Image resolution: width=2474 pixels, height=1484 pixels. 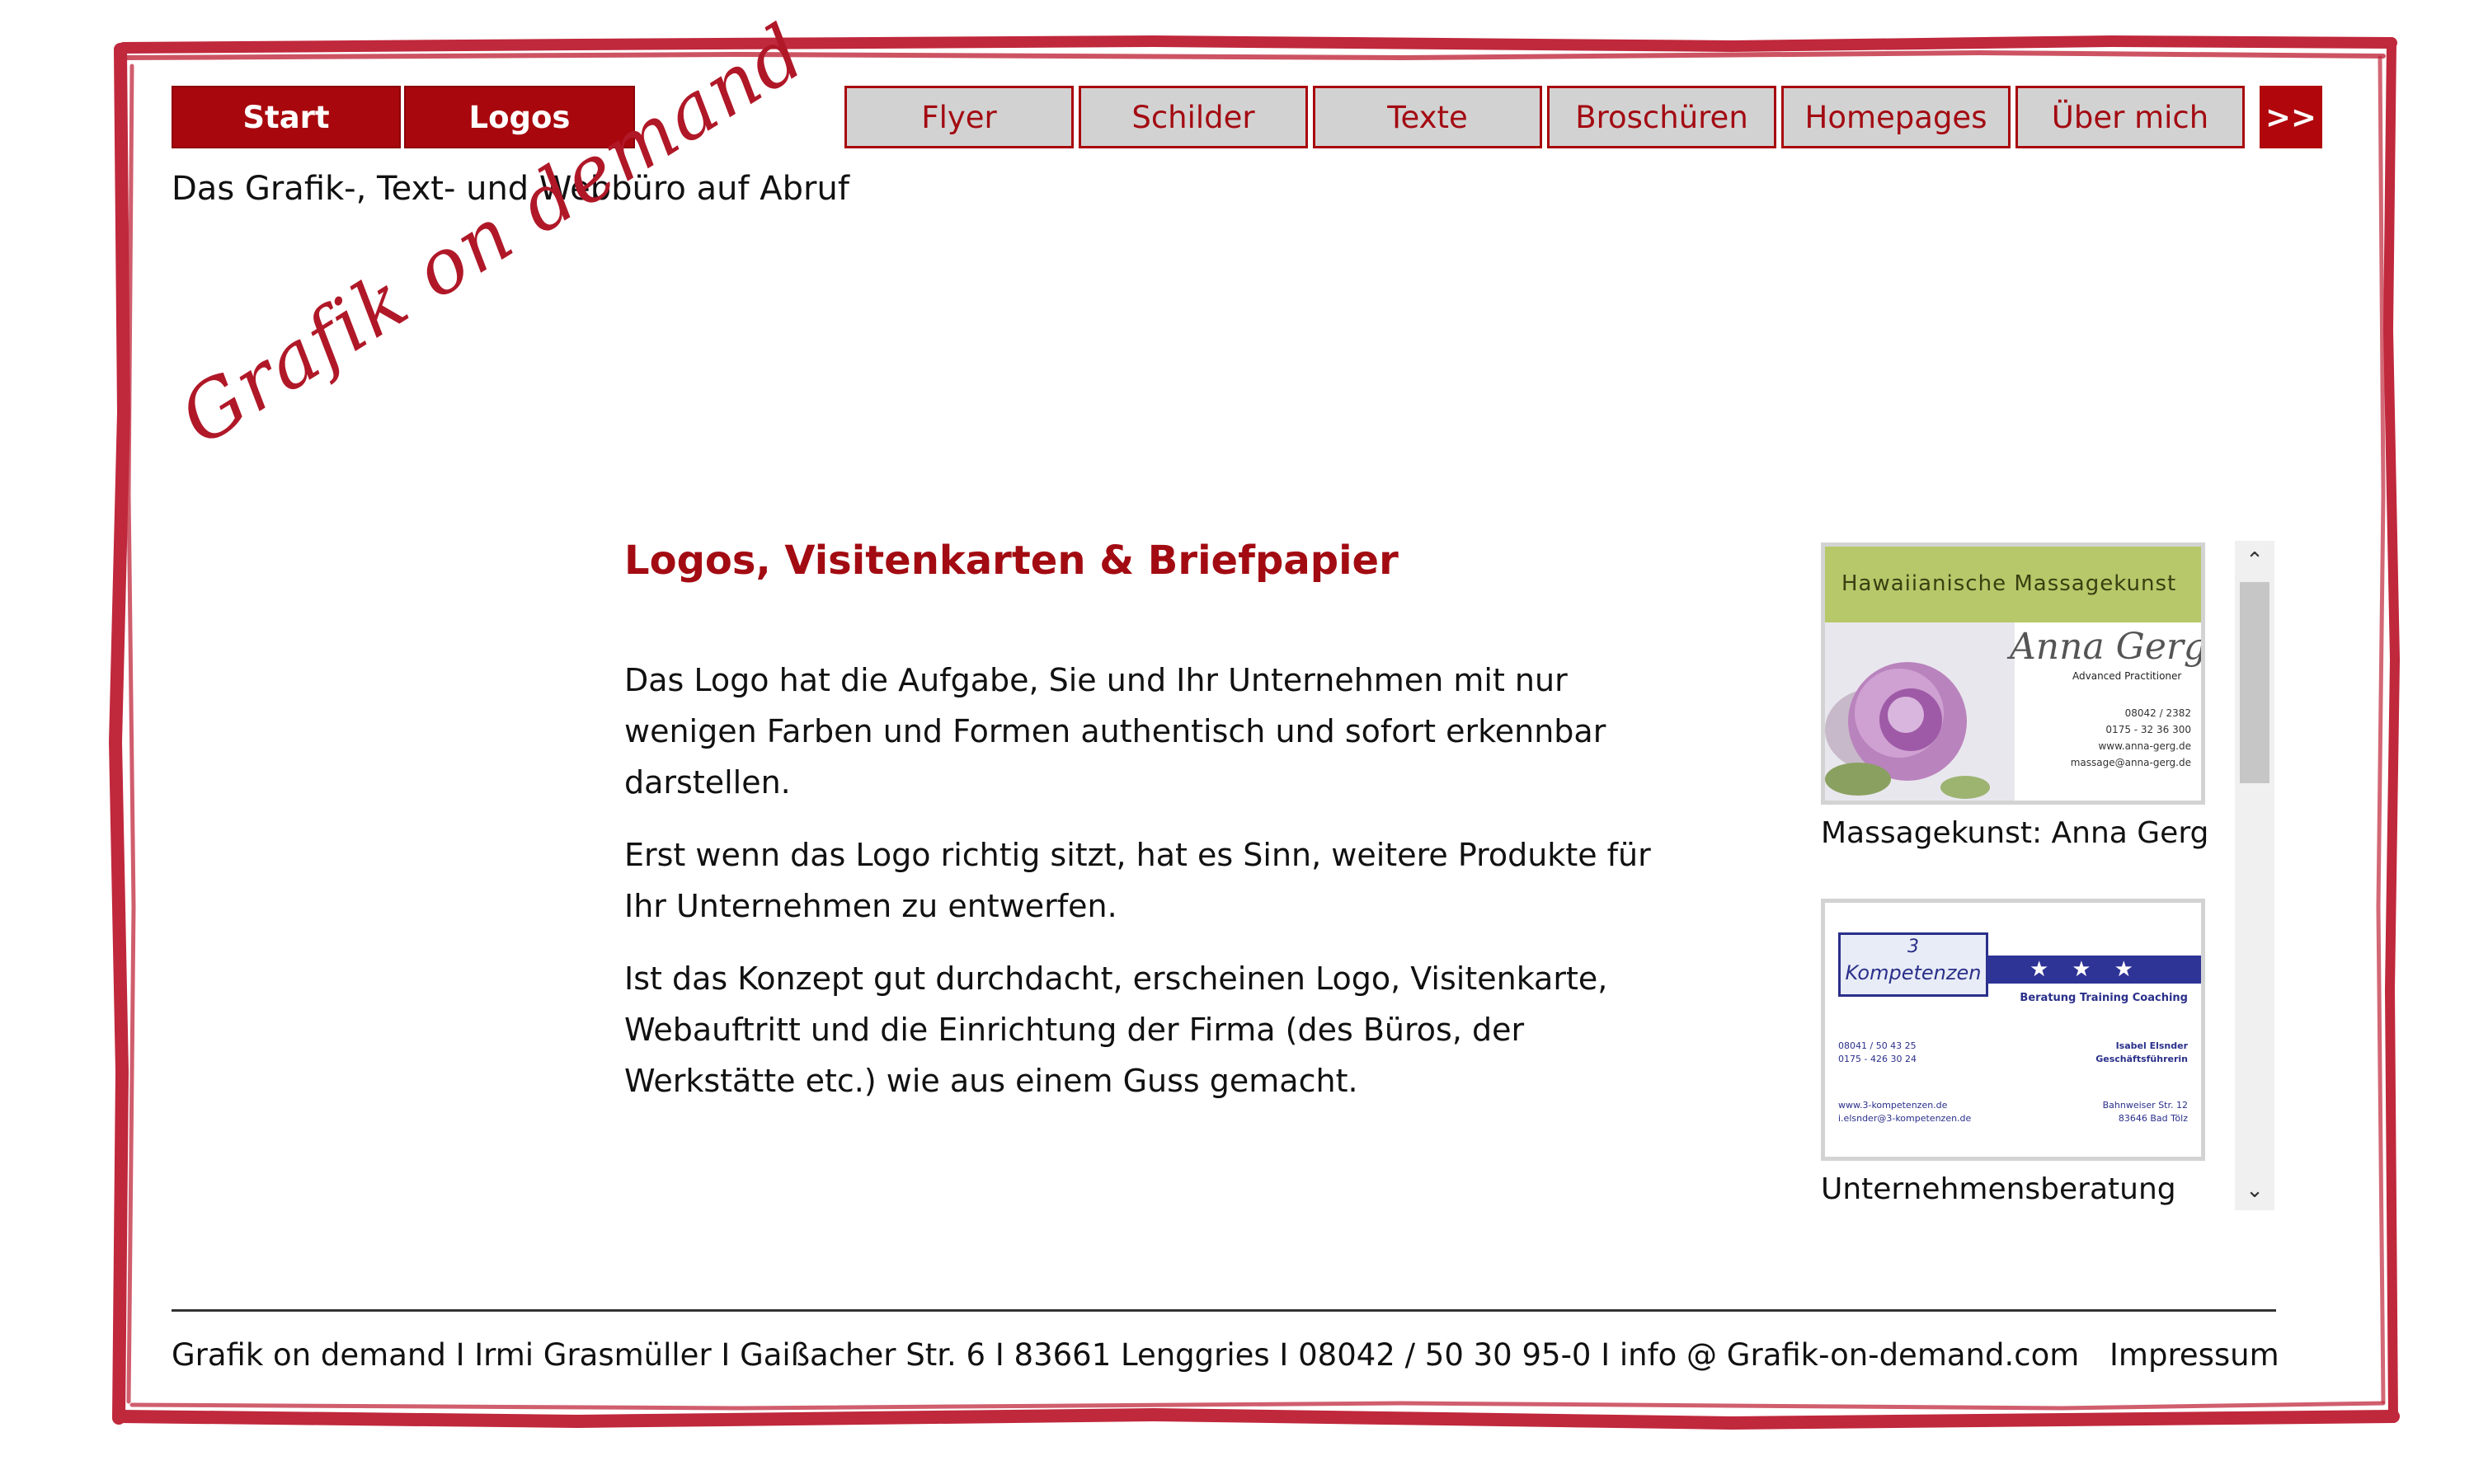 I want to click on thumbnail-caption: Unternehmensberatung, so click(x=1998, y=1189).